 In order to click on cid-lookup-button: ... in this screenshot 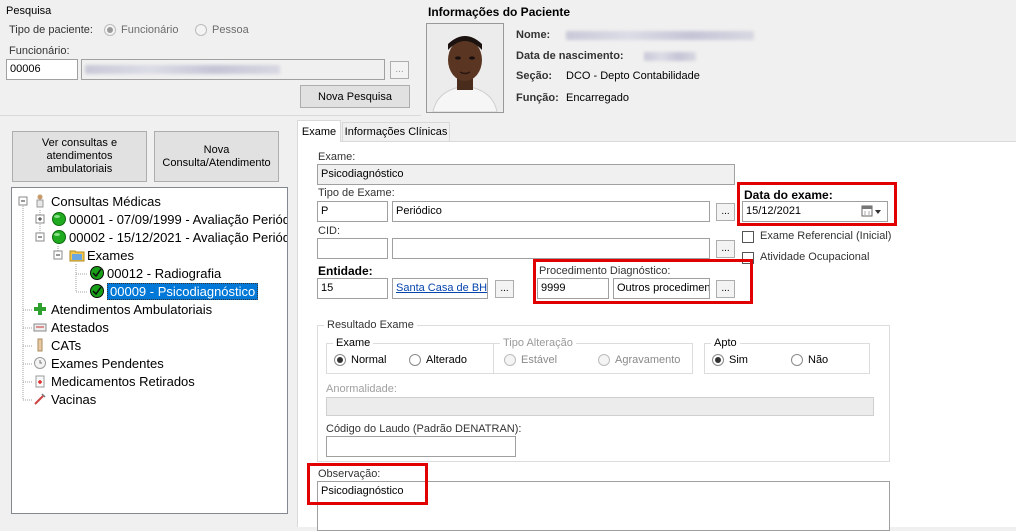, I will do `click(725, 249)`.